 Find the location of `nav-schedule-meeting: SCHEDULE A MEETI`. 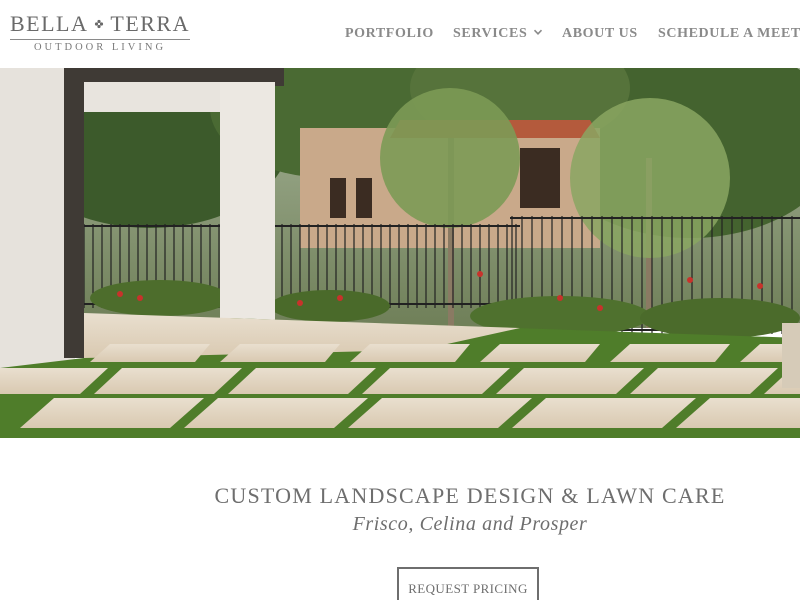

nav-schedule-meeting: SCHEDULE A MEETI is located at coordinates (729, 34).